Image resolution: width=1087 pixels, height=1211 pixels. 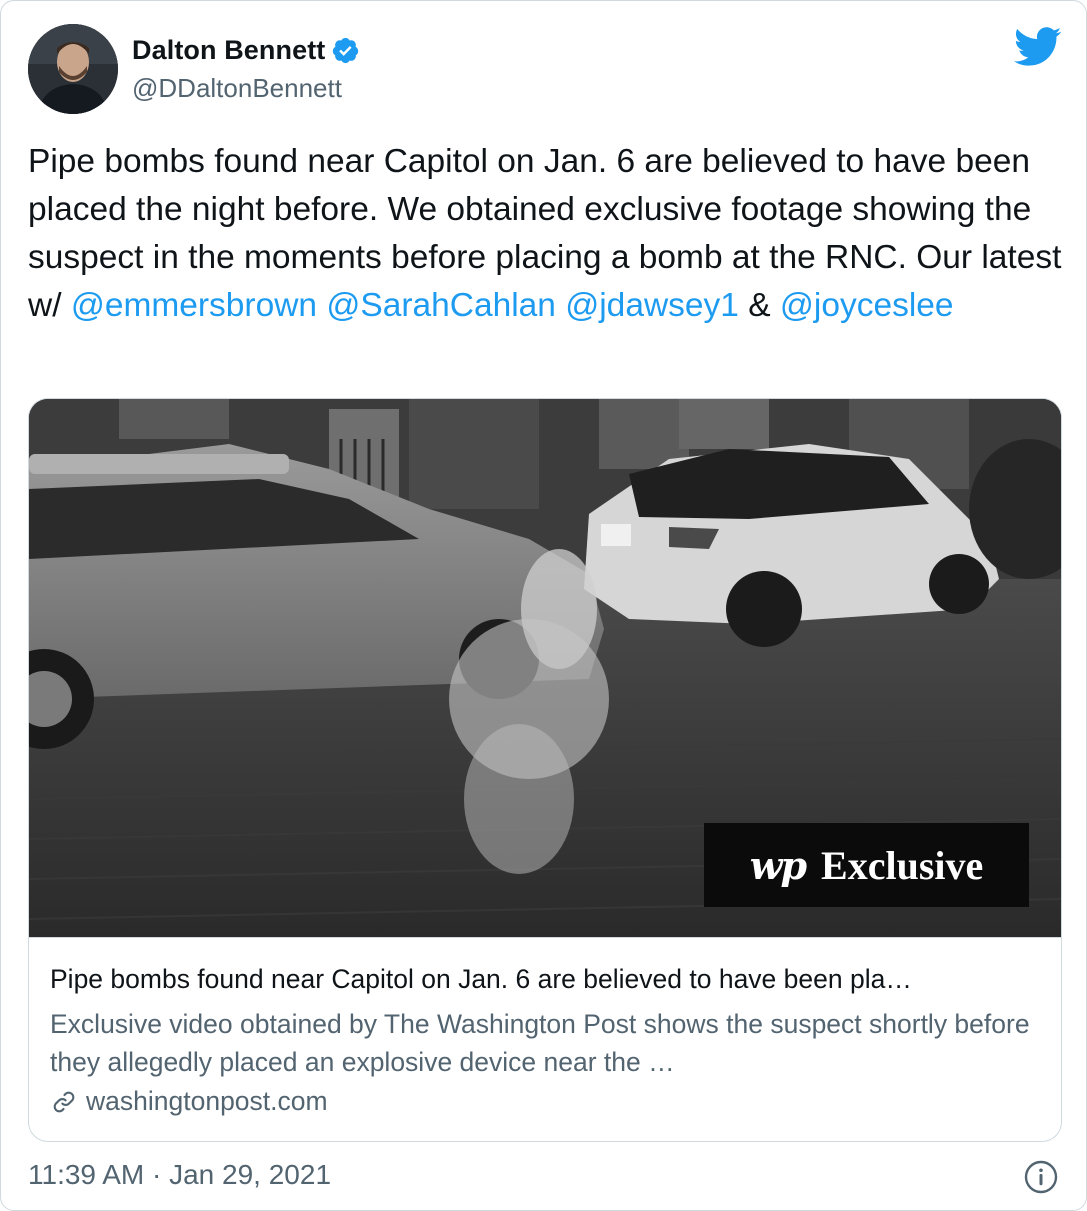 What do you see at coordinates (64, 1101) in the screenshot?
I see `link-icon` at bounding box center [64, 1101].